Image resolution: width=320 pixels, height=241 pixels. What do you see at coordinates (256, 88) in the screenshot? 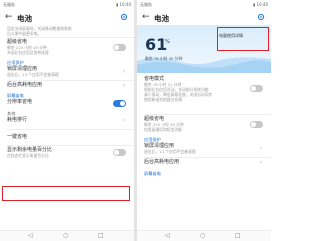
I see `power-save-mode-toggle` at bounding box center [256, 88].